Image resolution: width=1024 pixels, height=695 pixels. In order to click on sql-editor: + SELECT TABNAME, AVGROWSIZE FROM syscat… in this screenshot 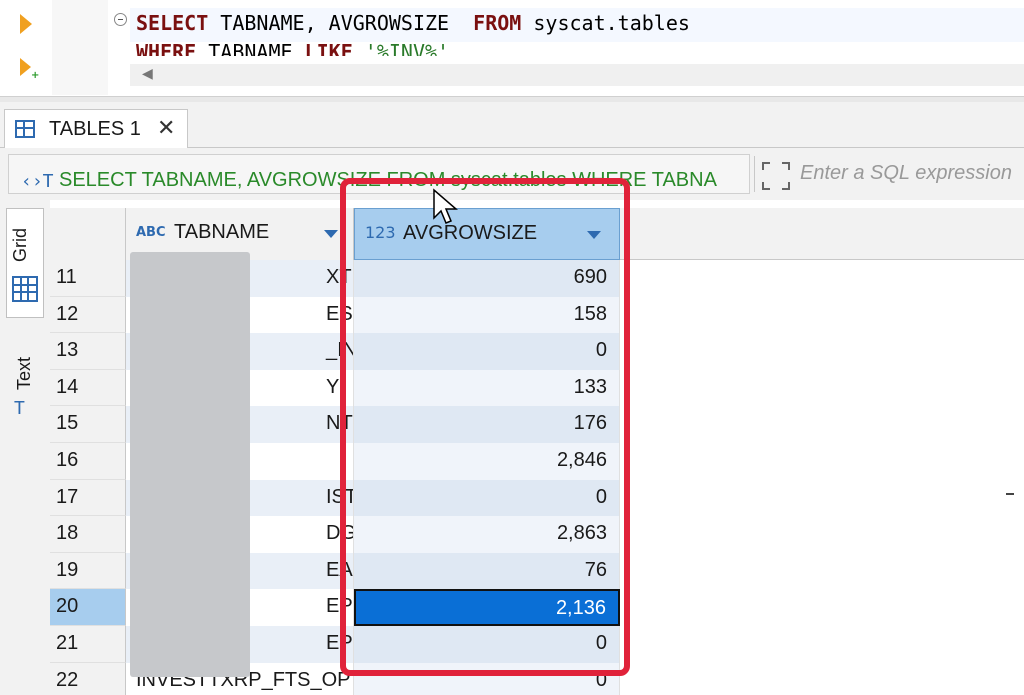, I will do `click(512, 50)`.